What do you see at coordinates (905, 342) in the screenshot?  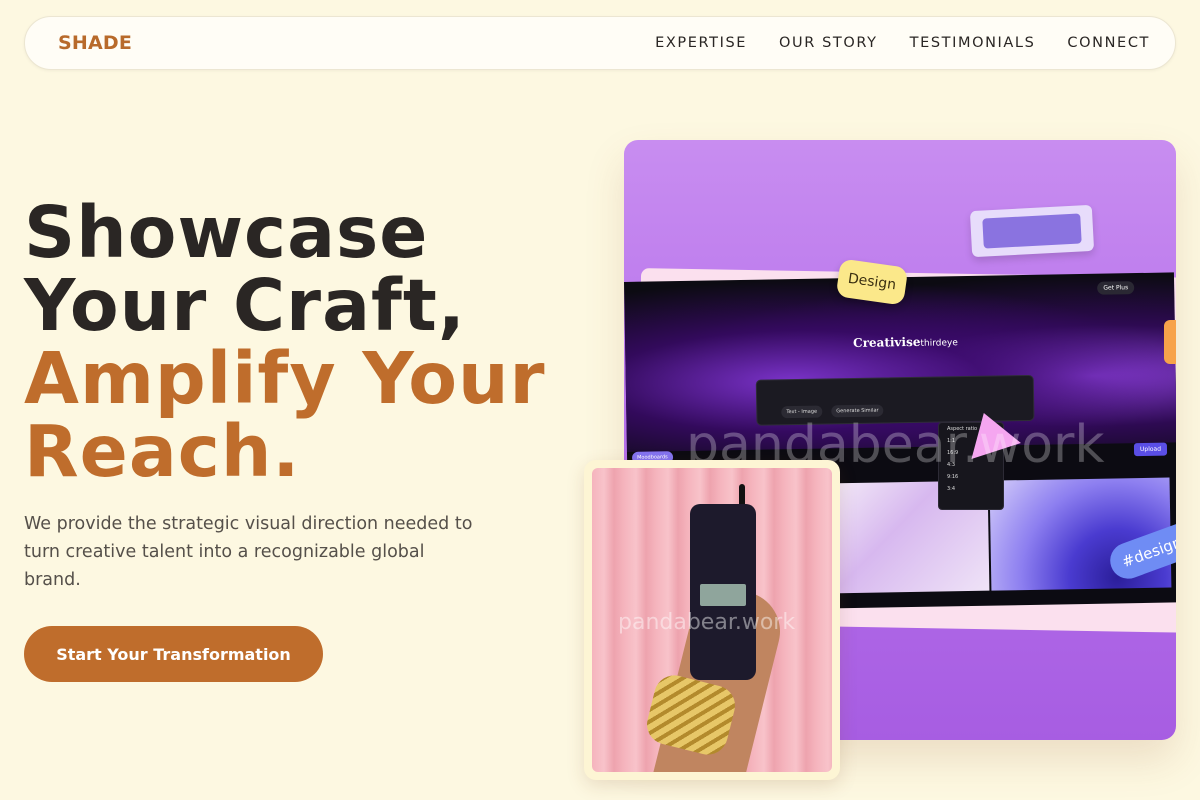 I see `app-brand: Creativisethirdeye` at bounding box center [905, 342].